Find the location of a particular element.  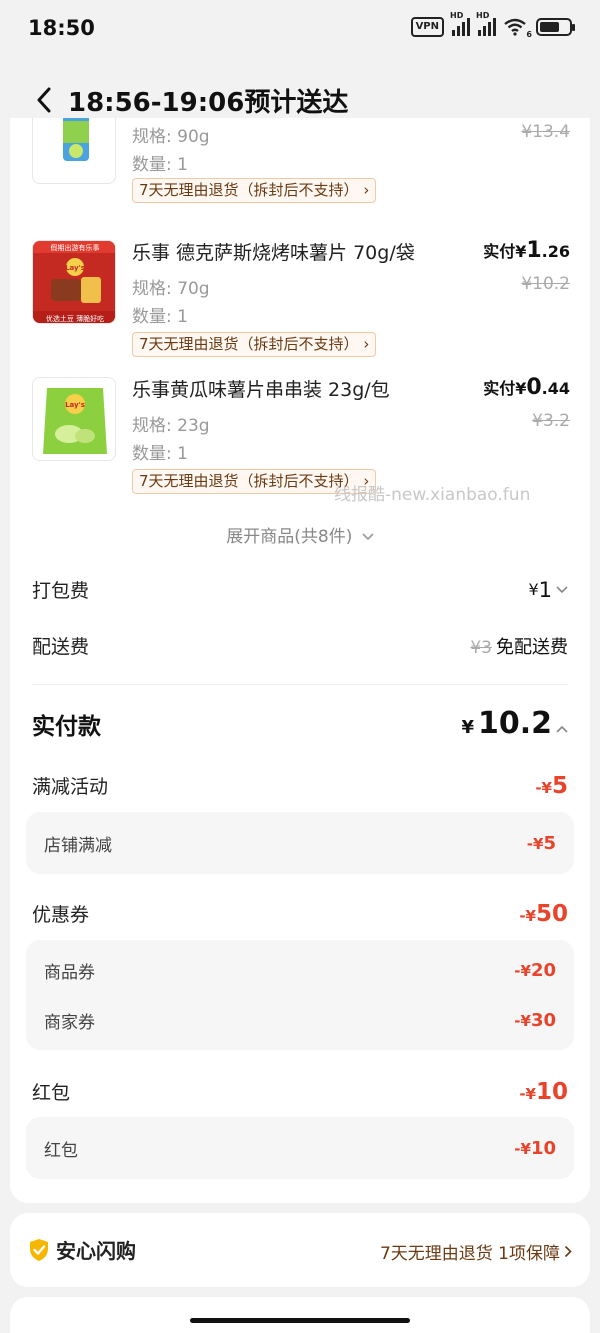

signal-icon-2: HD is located at coordinates (486, 23).